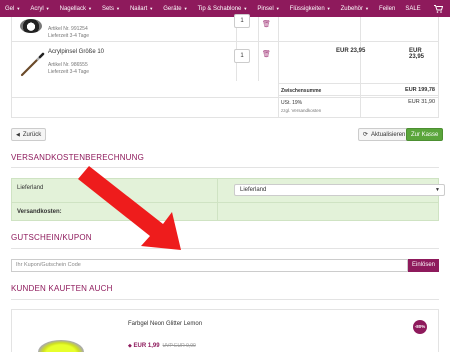  I want to click on nav-item-nagellack: Nagellack ▼, so click(76, 8).